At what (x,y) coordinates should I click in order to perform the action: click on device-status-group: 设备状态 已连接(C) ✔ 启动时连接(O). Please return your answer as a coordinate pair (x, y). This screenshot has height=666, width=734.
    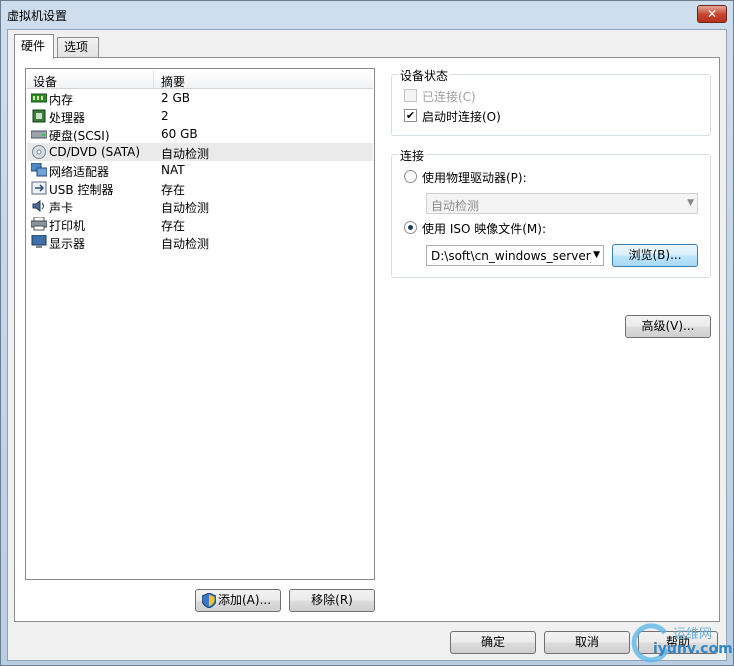
    Looking at the image, I should click on (551, 101).